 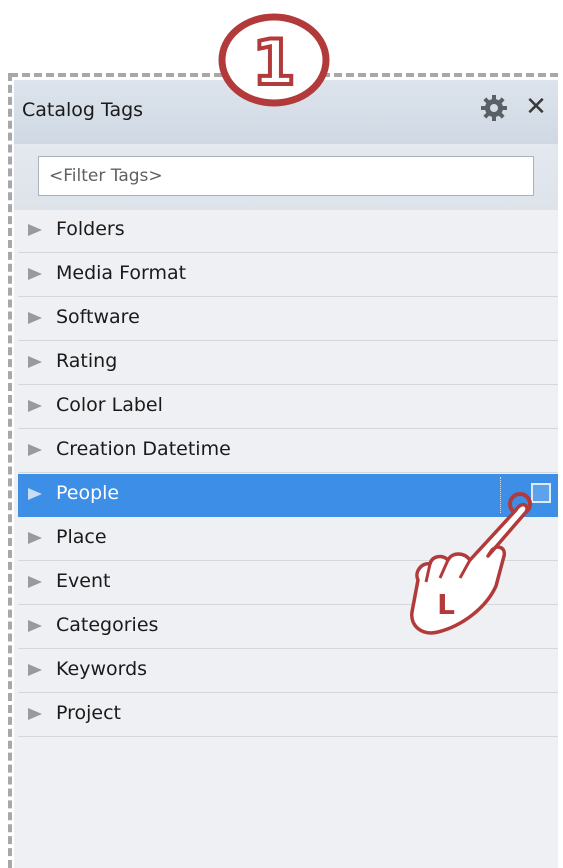 I want to click on tag-label: Folders, so click(x=90, y=229).